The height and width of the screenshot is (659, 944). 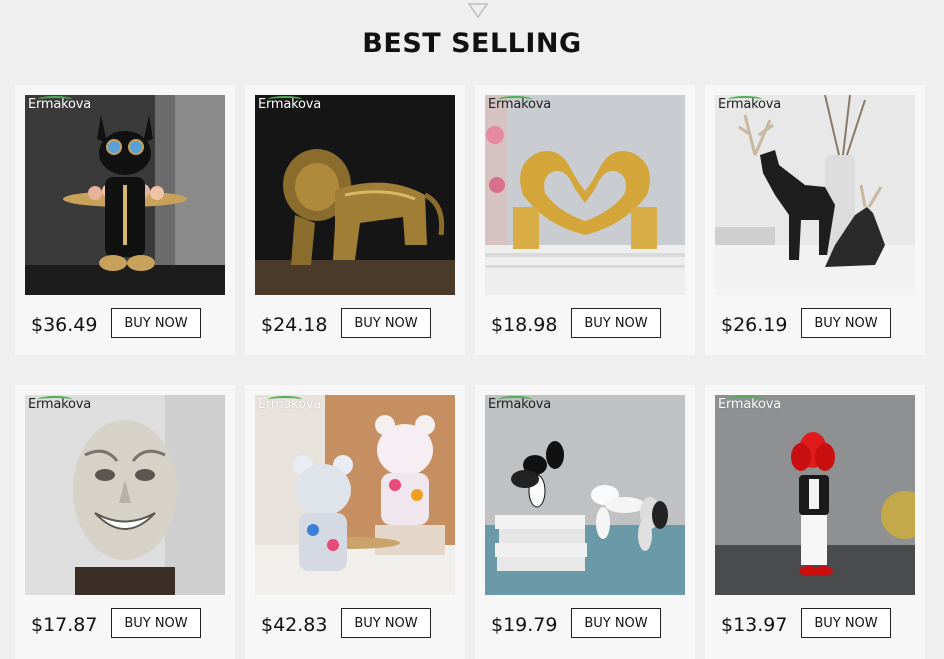 I want to click on product-card: Ermakova $18.98 BUY NOW, so click(x=585, y=220).